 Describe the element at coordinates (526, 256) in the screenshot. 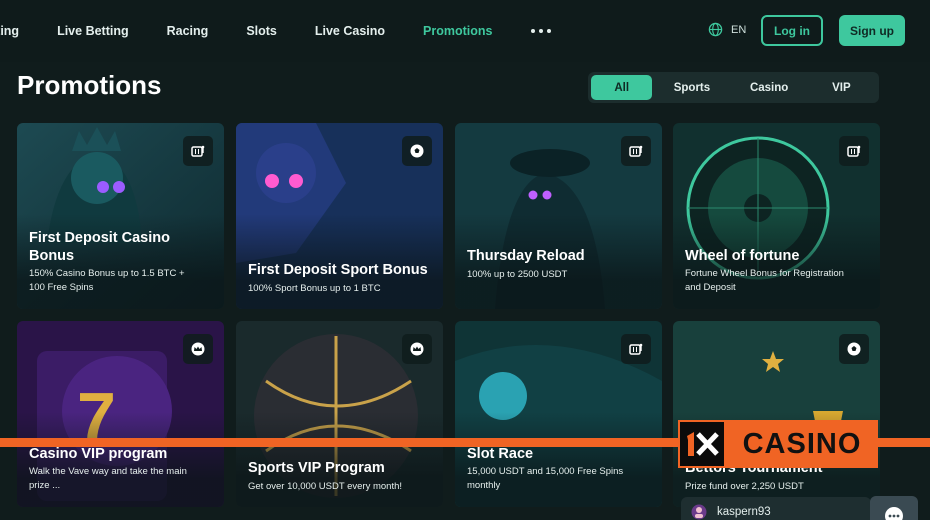

I see `promo-title: Thursday Reload` at that location.